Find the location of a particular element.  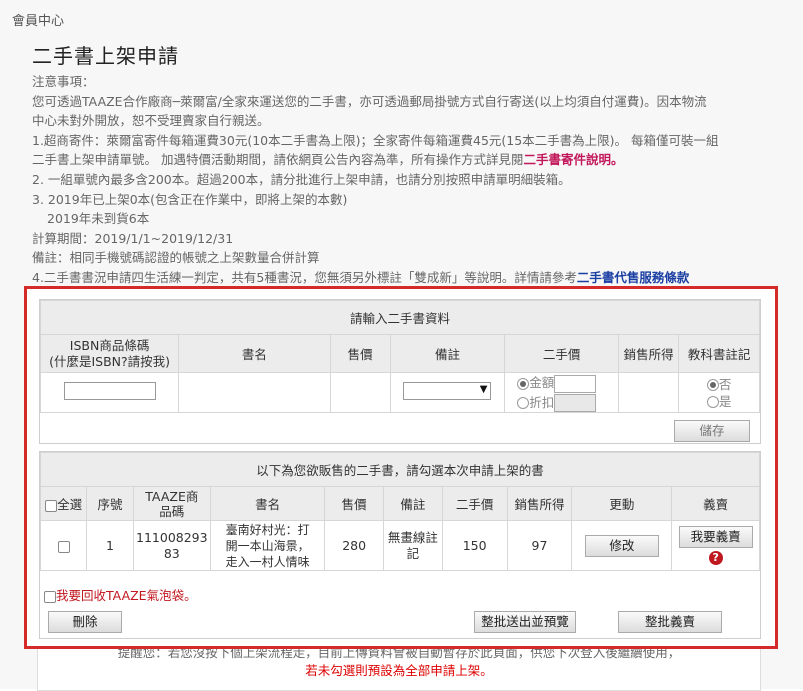

delete-button: 刪除 is located at coordinates (85, 622).